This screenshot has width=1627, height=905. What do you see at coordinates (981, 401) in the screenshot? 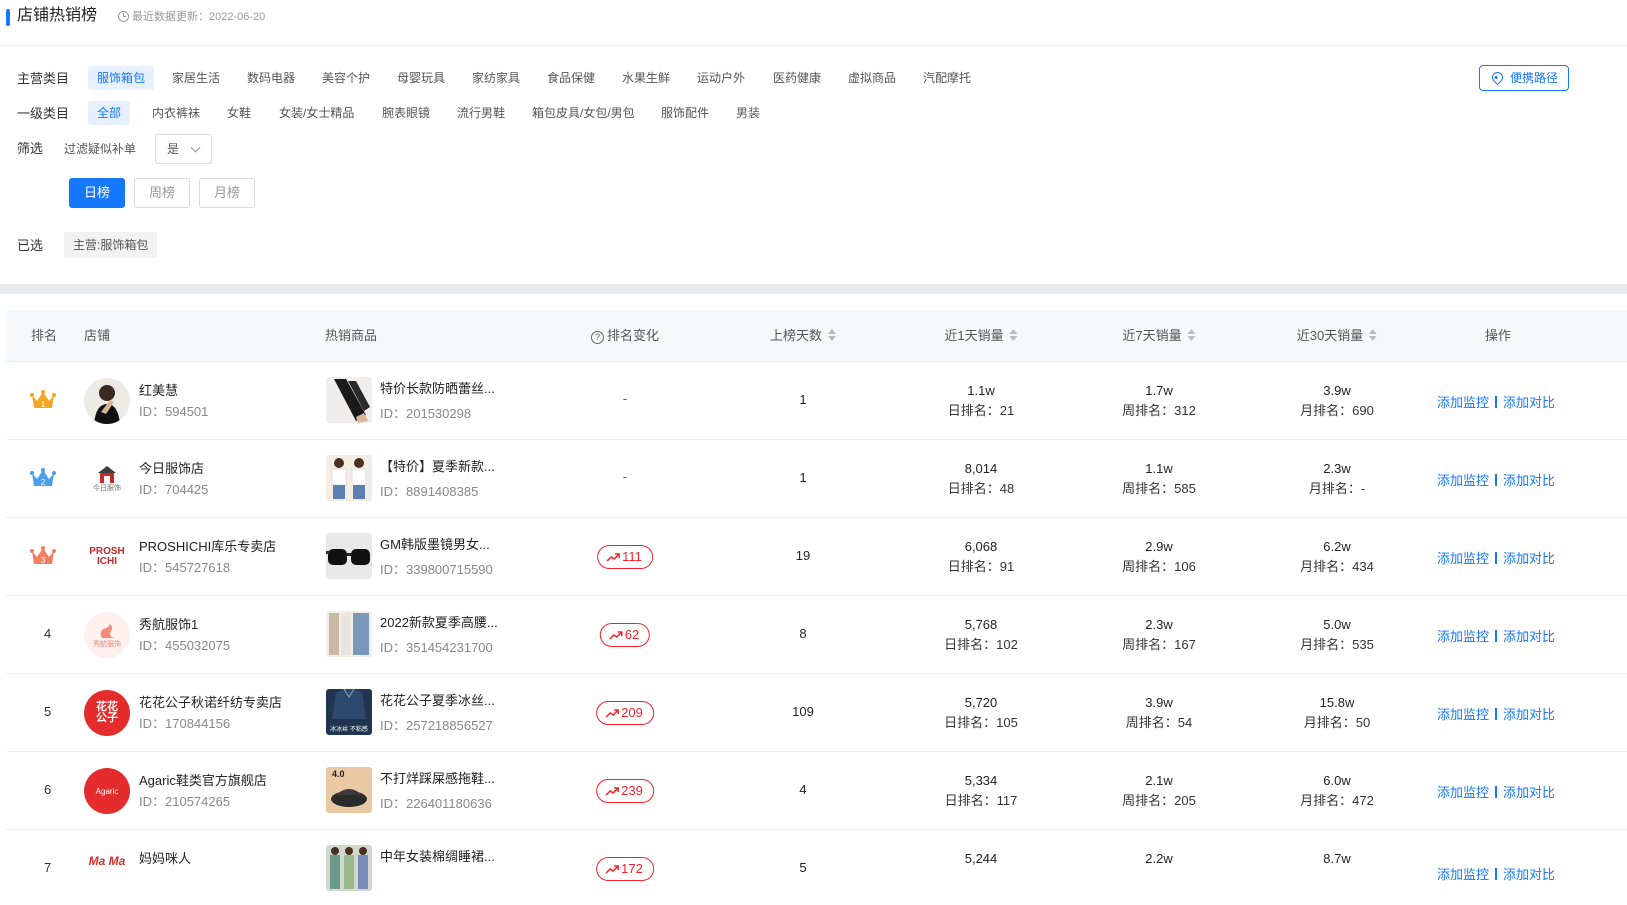
I see `sales-1d: 1.1w 日排名：21` at bounding box center [981, 401].